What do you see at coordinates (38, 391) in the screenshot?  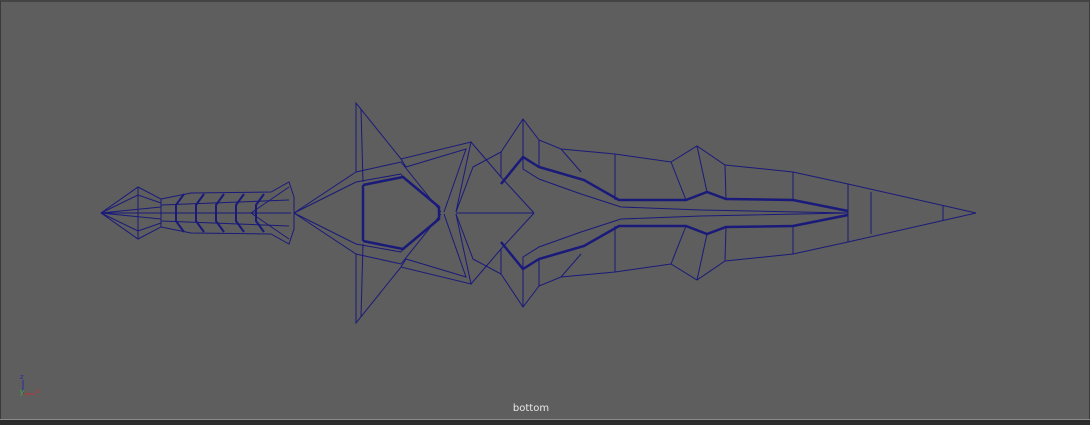 I see `axis-x-label: x` at bounding box center [38, 391].